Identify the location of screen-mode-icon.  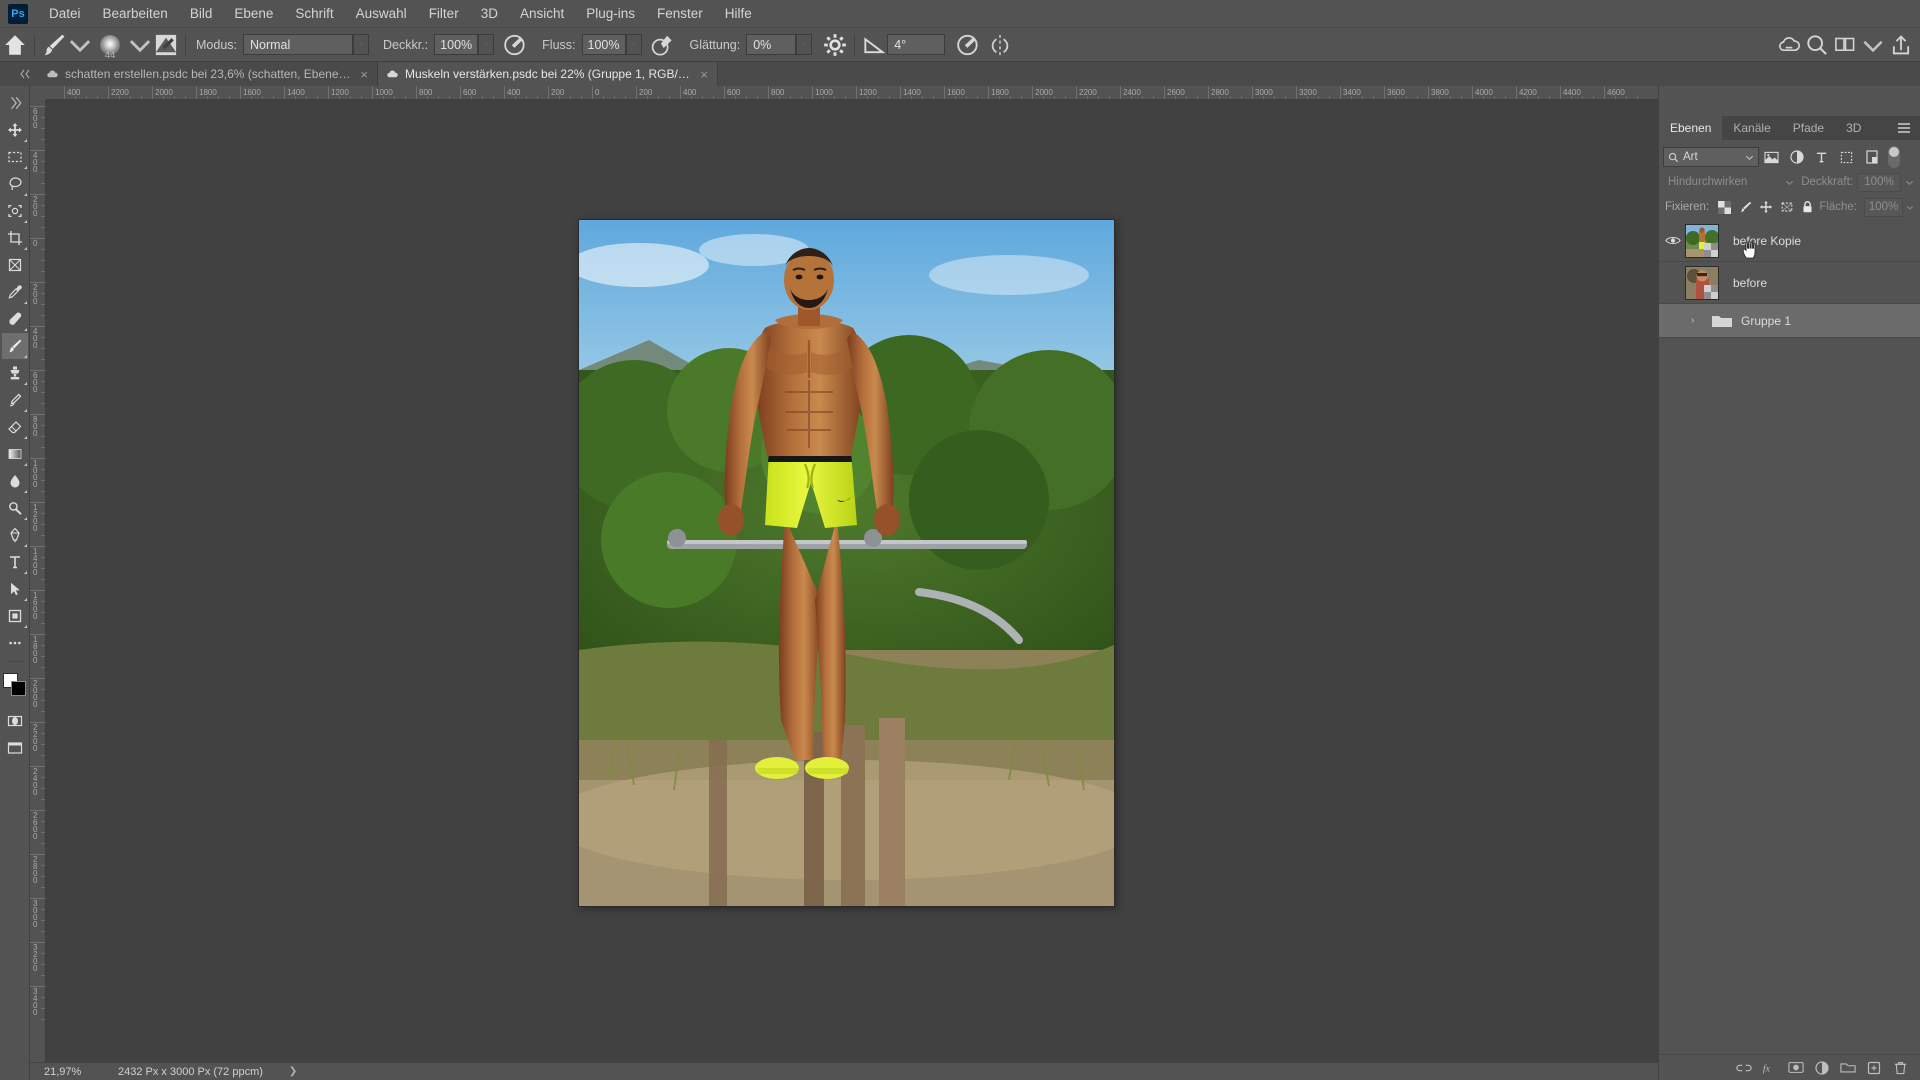
(15, 748).